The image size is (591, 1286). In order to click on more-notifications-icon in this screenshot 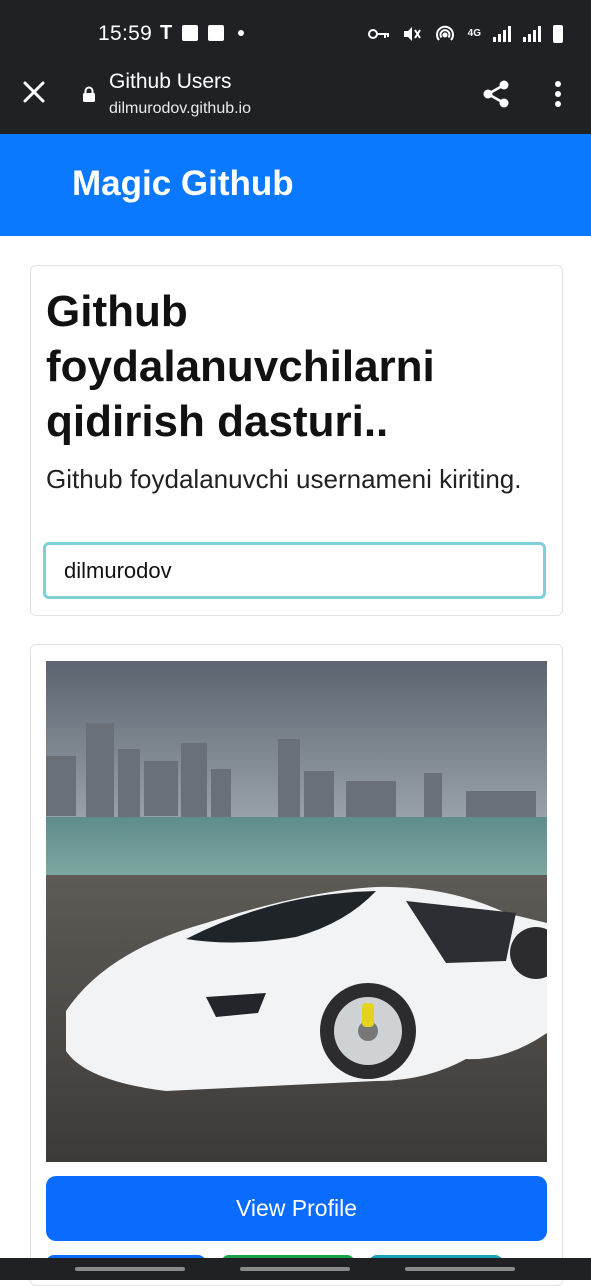, I will do `click(241, 33)`.